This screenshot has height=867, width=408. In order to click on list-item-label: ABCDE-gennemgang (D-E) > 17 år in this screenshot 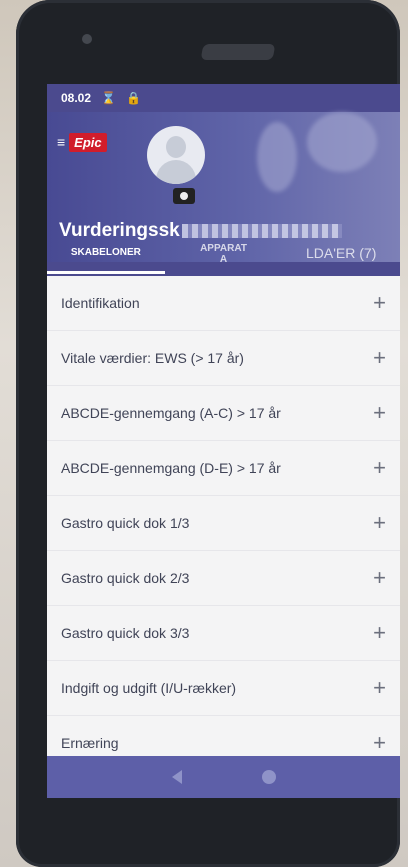, I will do `click(171, 468)`.